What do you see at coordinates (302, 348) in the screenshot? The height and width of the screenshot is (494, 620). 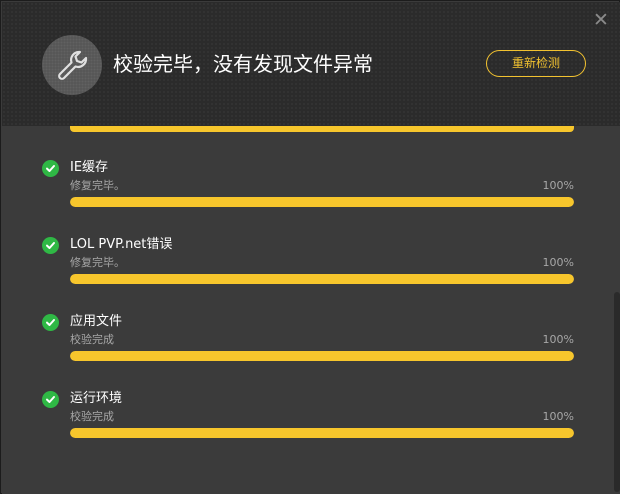 I see `list-item: 应用文件 校验完成 100%` at bounding box center [302, 348].